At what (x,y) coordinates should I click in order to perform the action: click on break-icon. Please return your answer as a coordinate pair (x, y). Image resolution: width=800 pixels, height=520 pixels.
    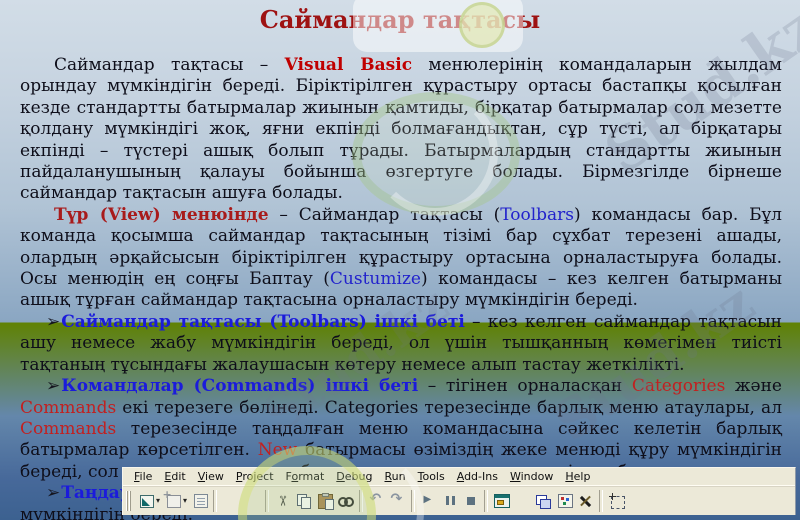
    Looking at the image, I should click on (450, 501).